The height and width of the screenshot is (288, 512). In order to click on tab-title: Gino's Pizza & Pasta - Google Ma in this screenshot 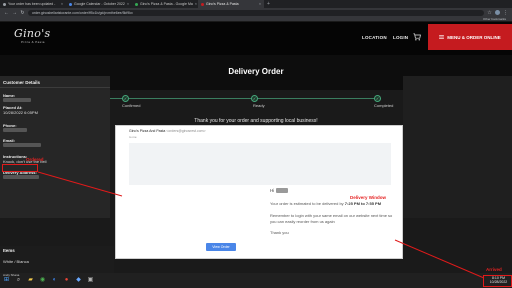, I will do `click(166, 4)`.